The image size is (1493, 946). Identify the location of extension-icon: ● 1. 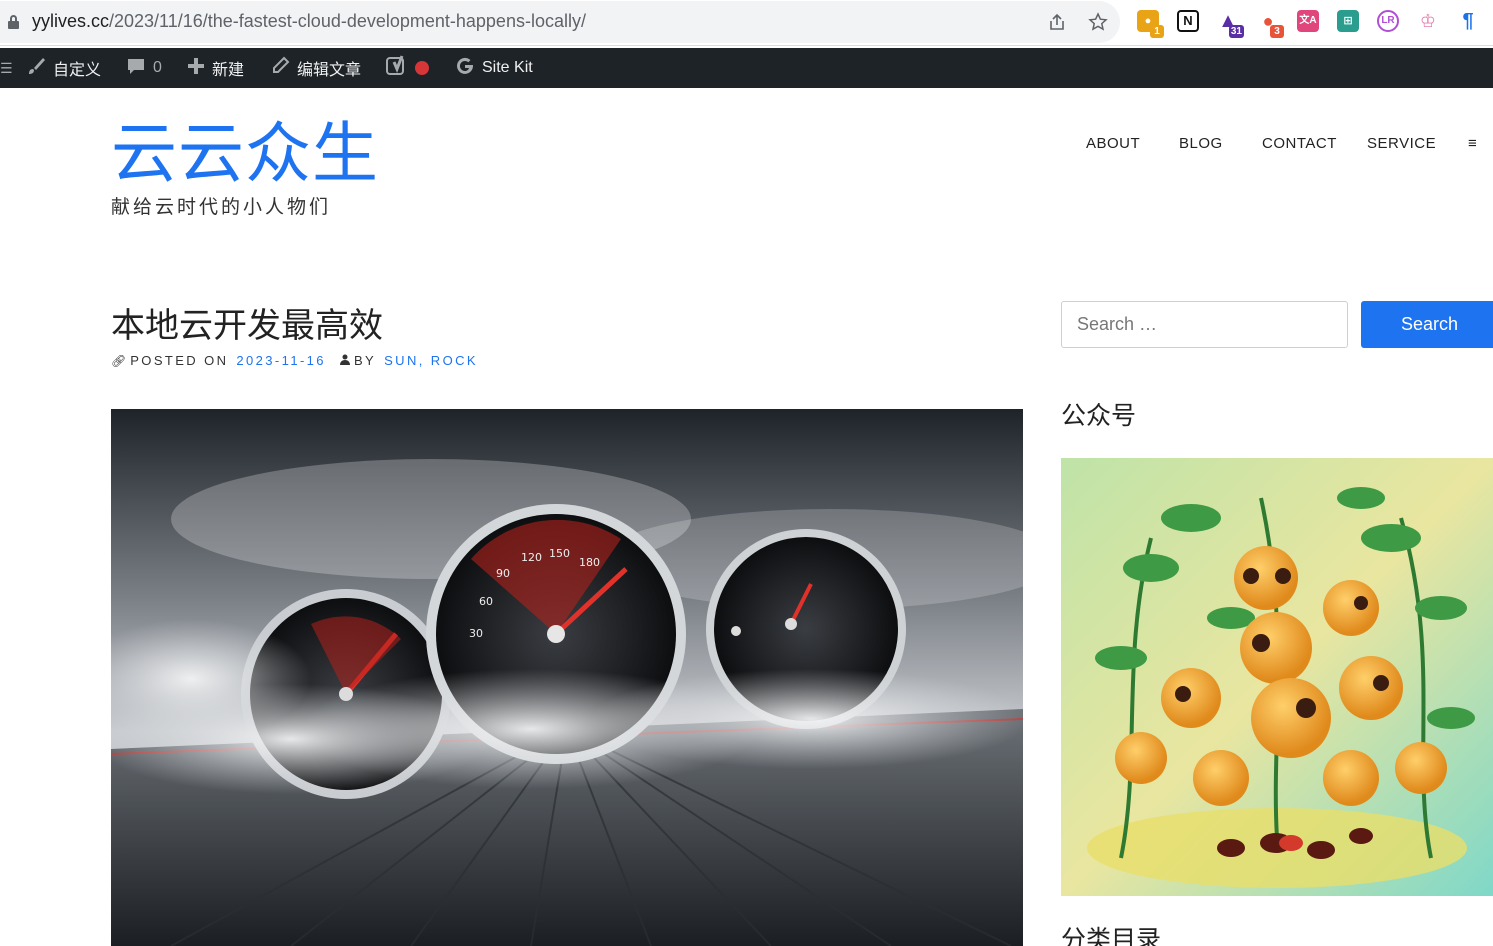
(1150, 24).